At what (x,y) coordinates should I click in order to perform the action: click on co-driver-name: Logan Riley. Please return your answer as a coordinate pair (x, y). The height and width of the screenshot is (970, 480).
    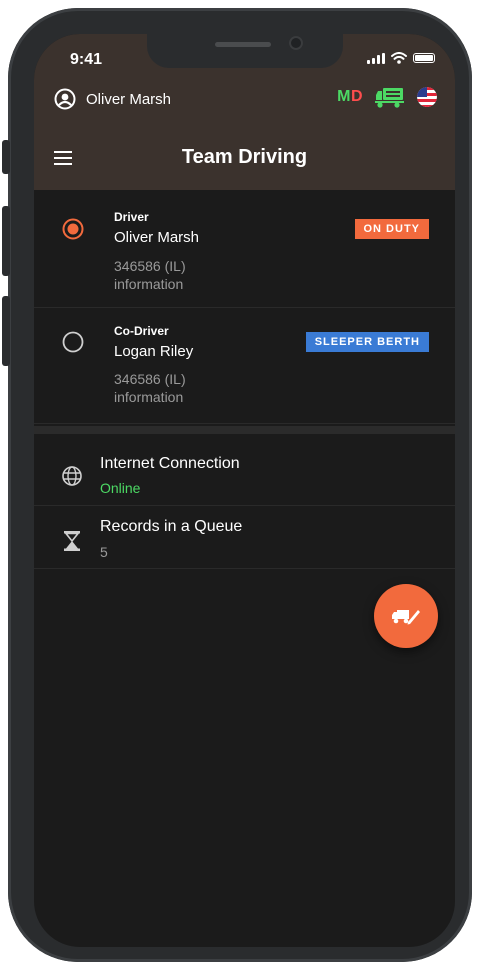
    Looking at the image, I should click on (154, 351).